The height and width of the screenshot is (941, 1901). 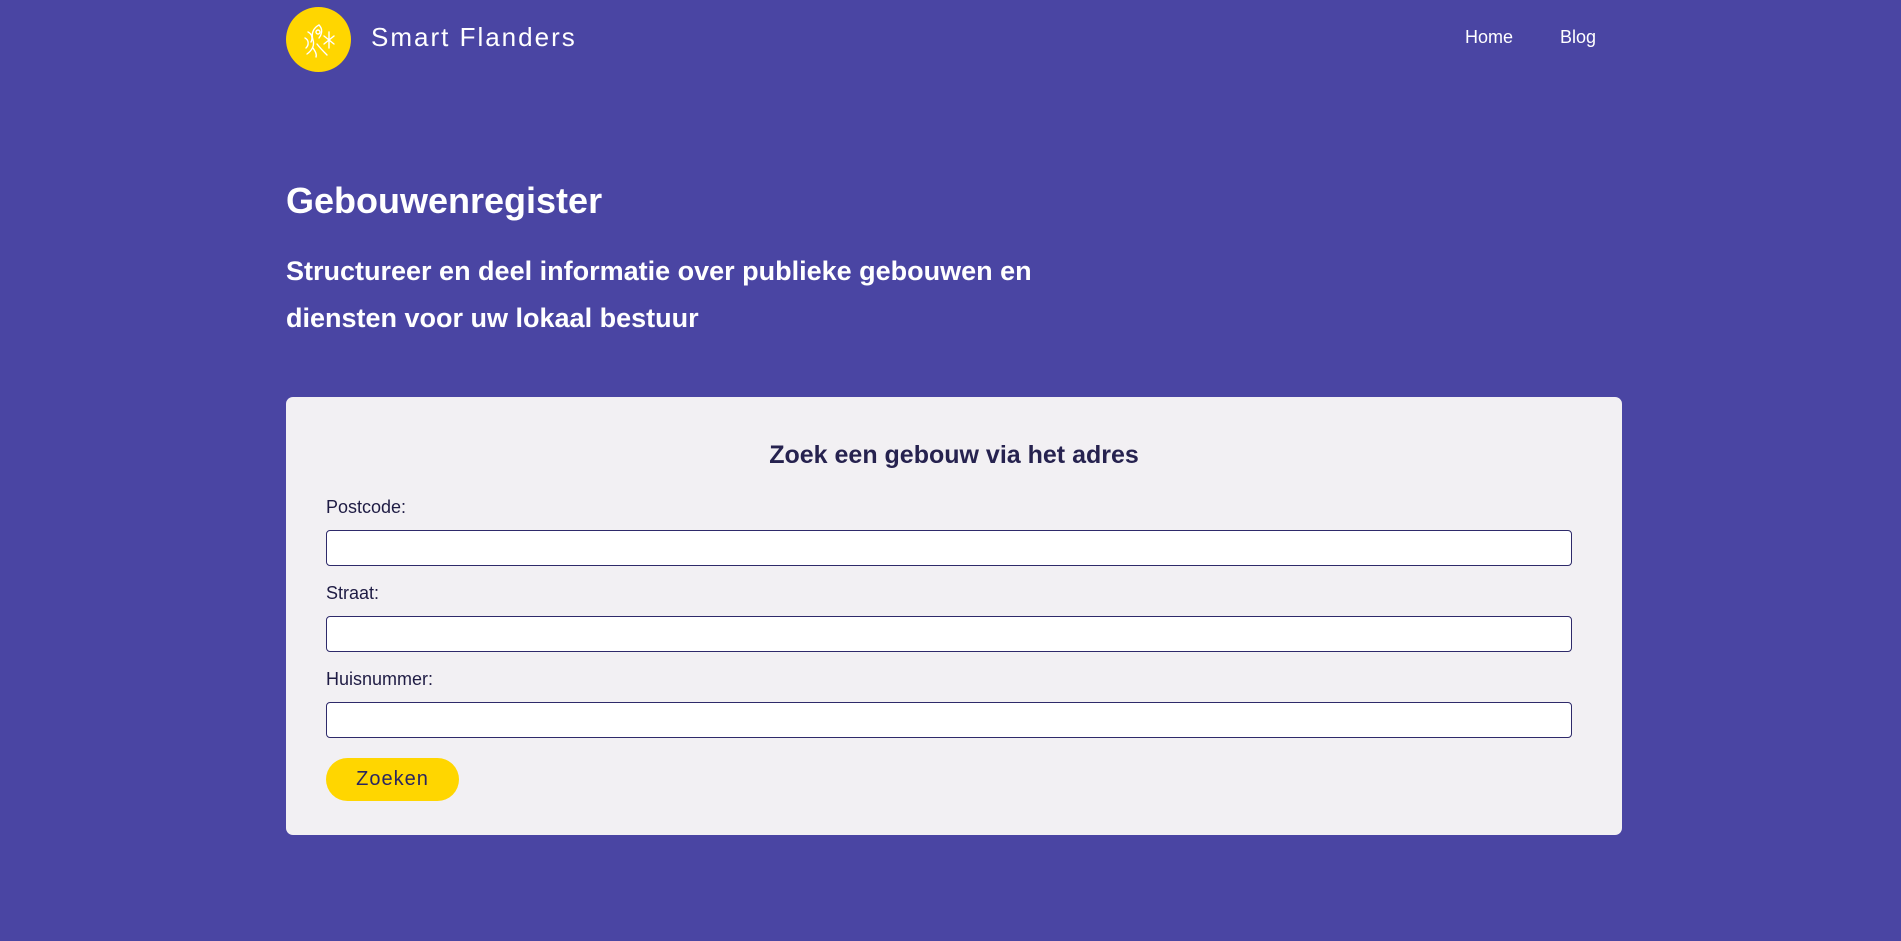 I want to click on lion-emblem-icon, so click(x=319, y=40).